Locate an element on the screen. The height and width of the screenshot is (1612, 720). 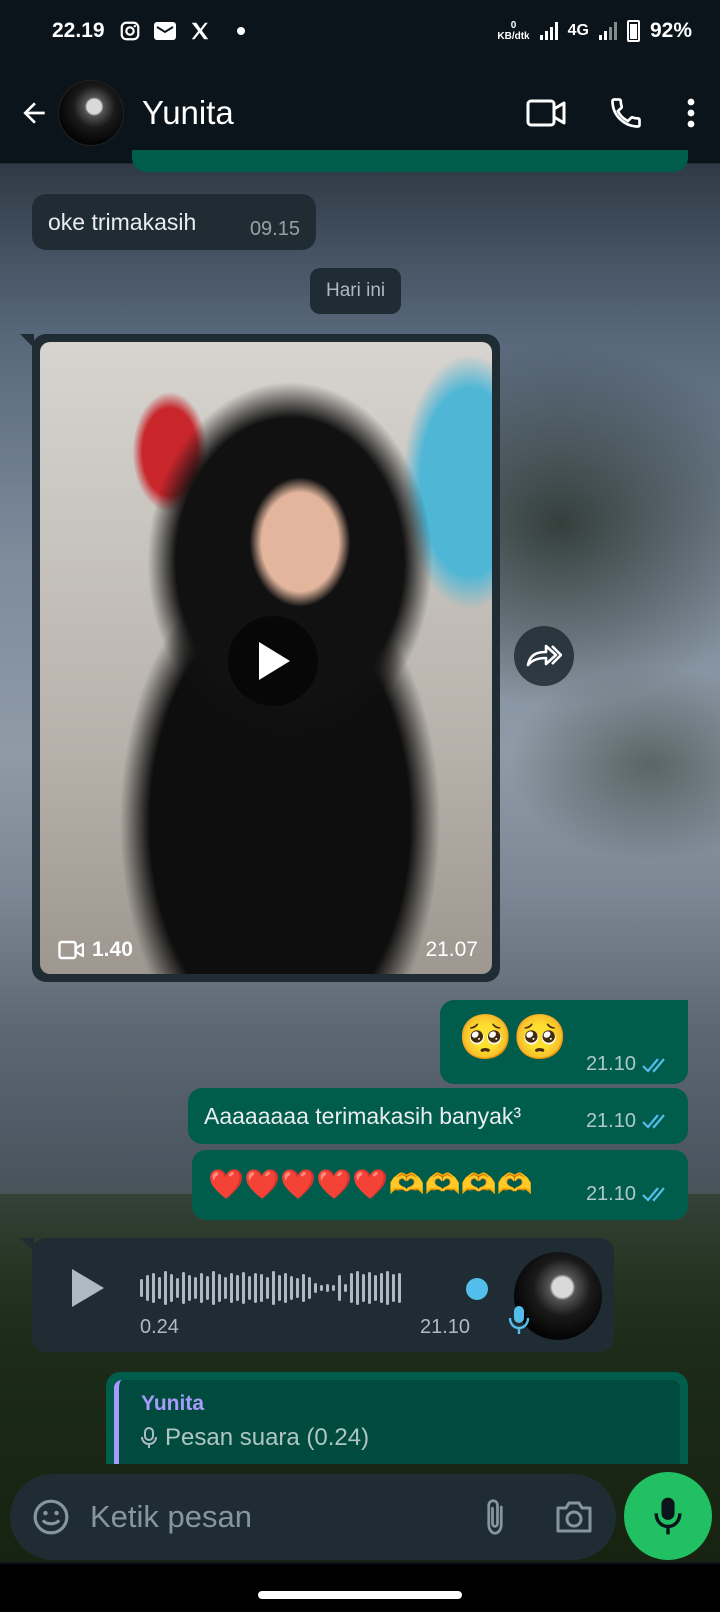
message-time: 21.07 is located at coordinates (451, 949).